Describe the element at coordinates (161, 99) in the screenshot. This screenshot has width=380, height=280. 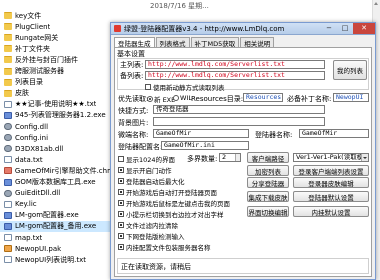
I see `radio-default-exe: 新 EXE` at that location.